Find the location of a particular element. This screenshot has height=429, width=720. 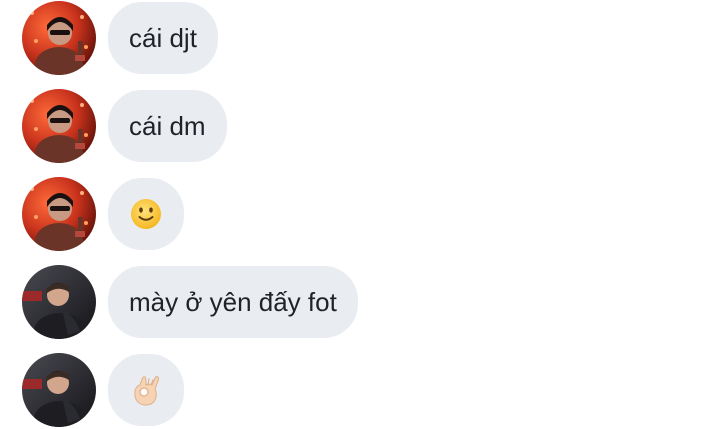

message-bubble: cái dm is located at coordinates (167, 126).